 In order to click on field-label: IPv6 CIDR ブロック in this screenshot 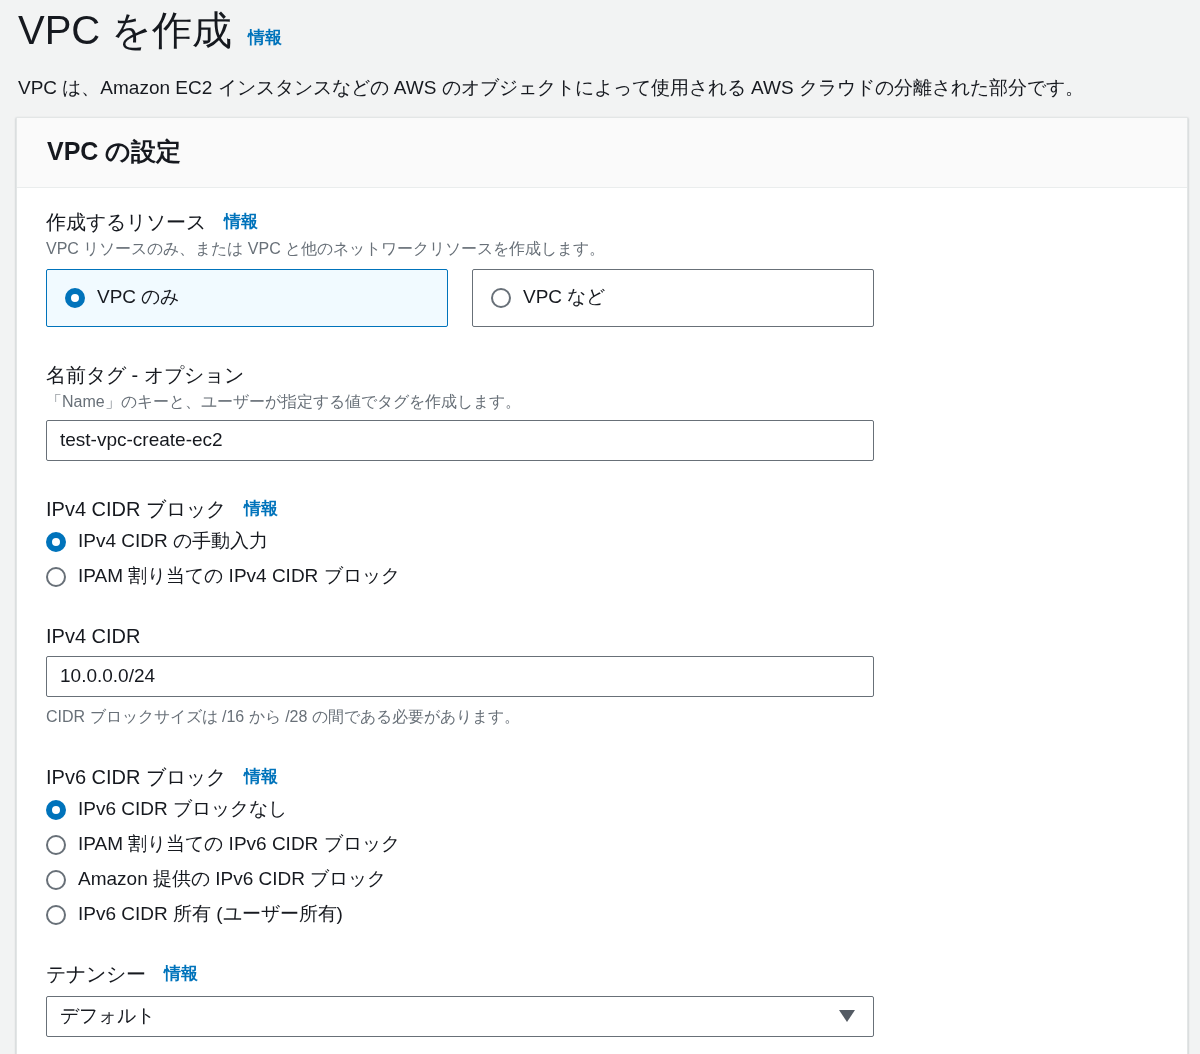, I will do `click(136, 777)`.